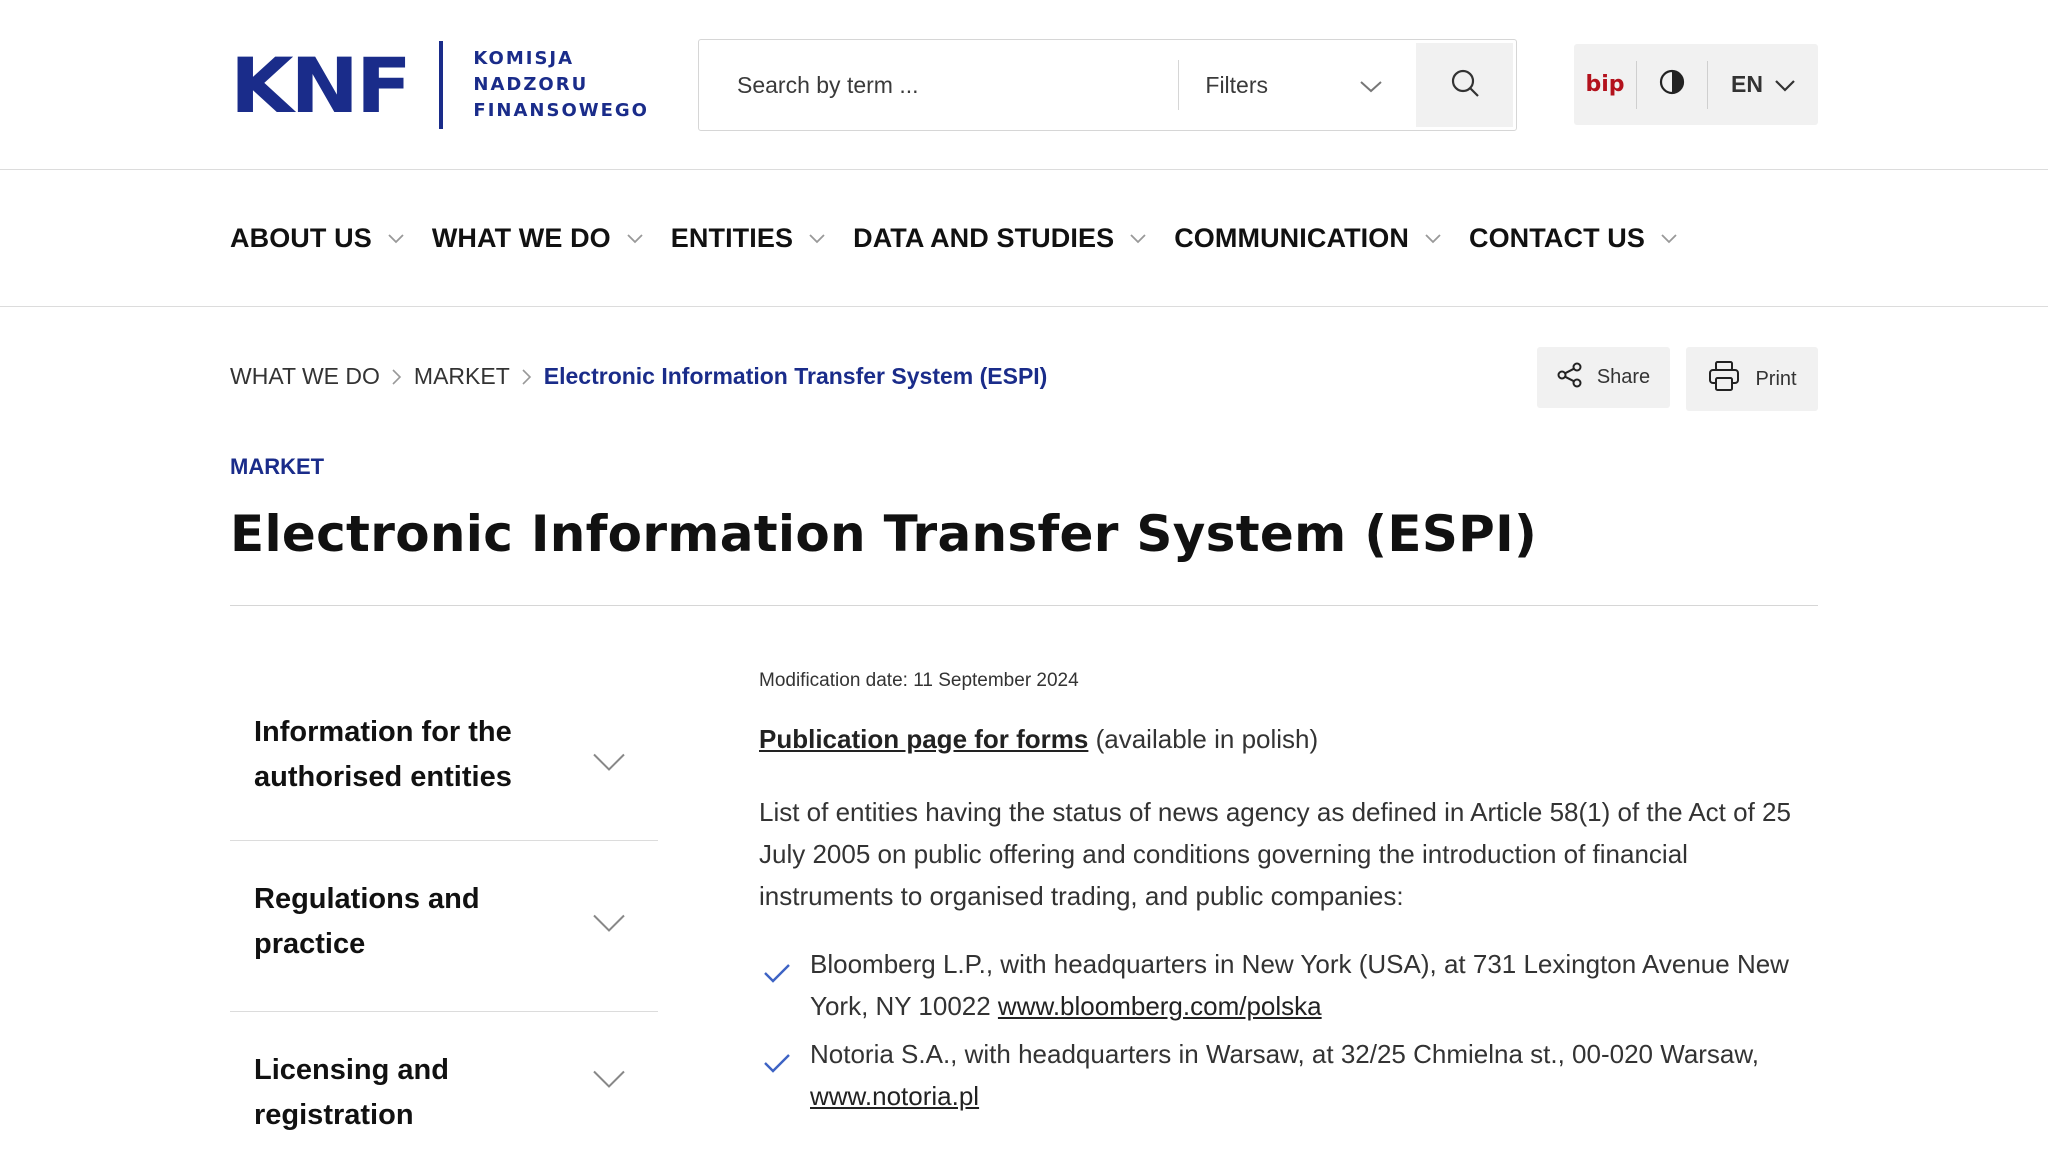  What do you see at coordinates (1203, 739) in the screenshot?
I see `publication-note: (available in polish)` at bounding box center [1203, 739].